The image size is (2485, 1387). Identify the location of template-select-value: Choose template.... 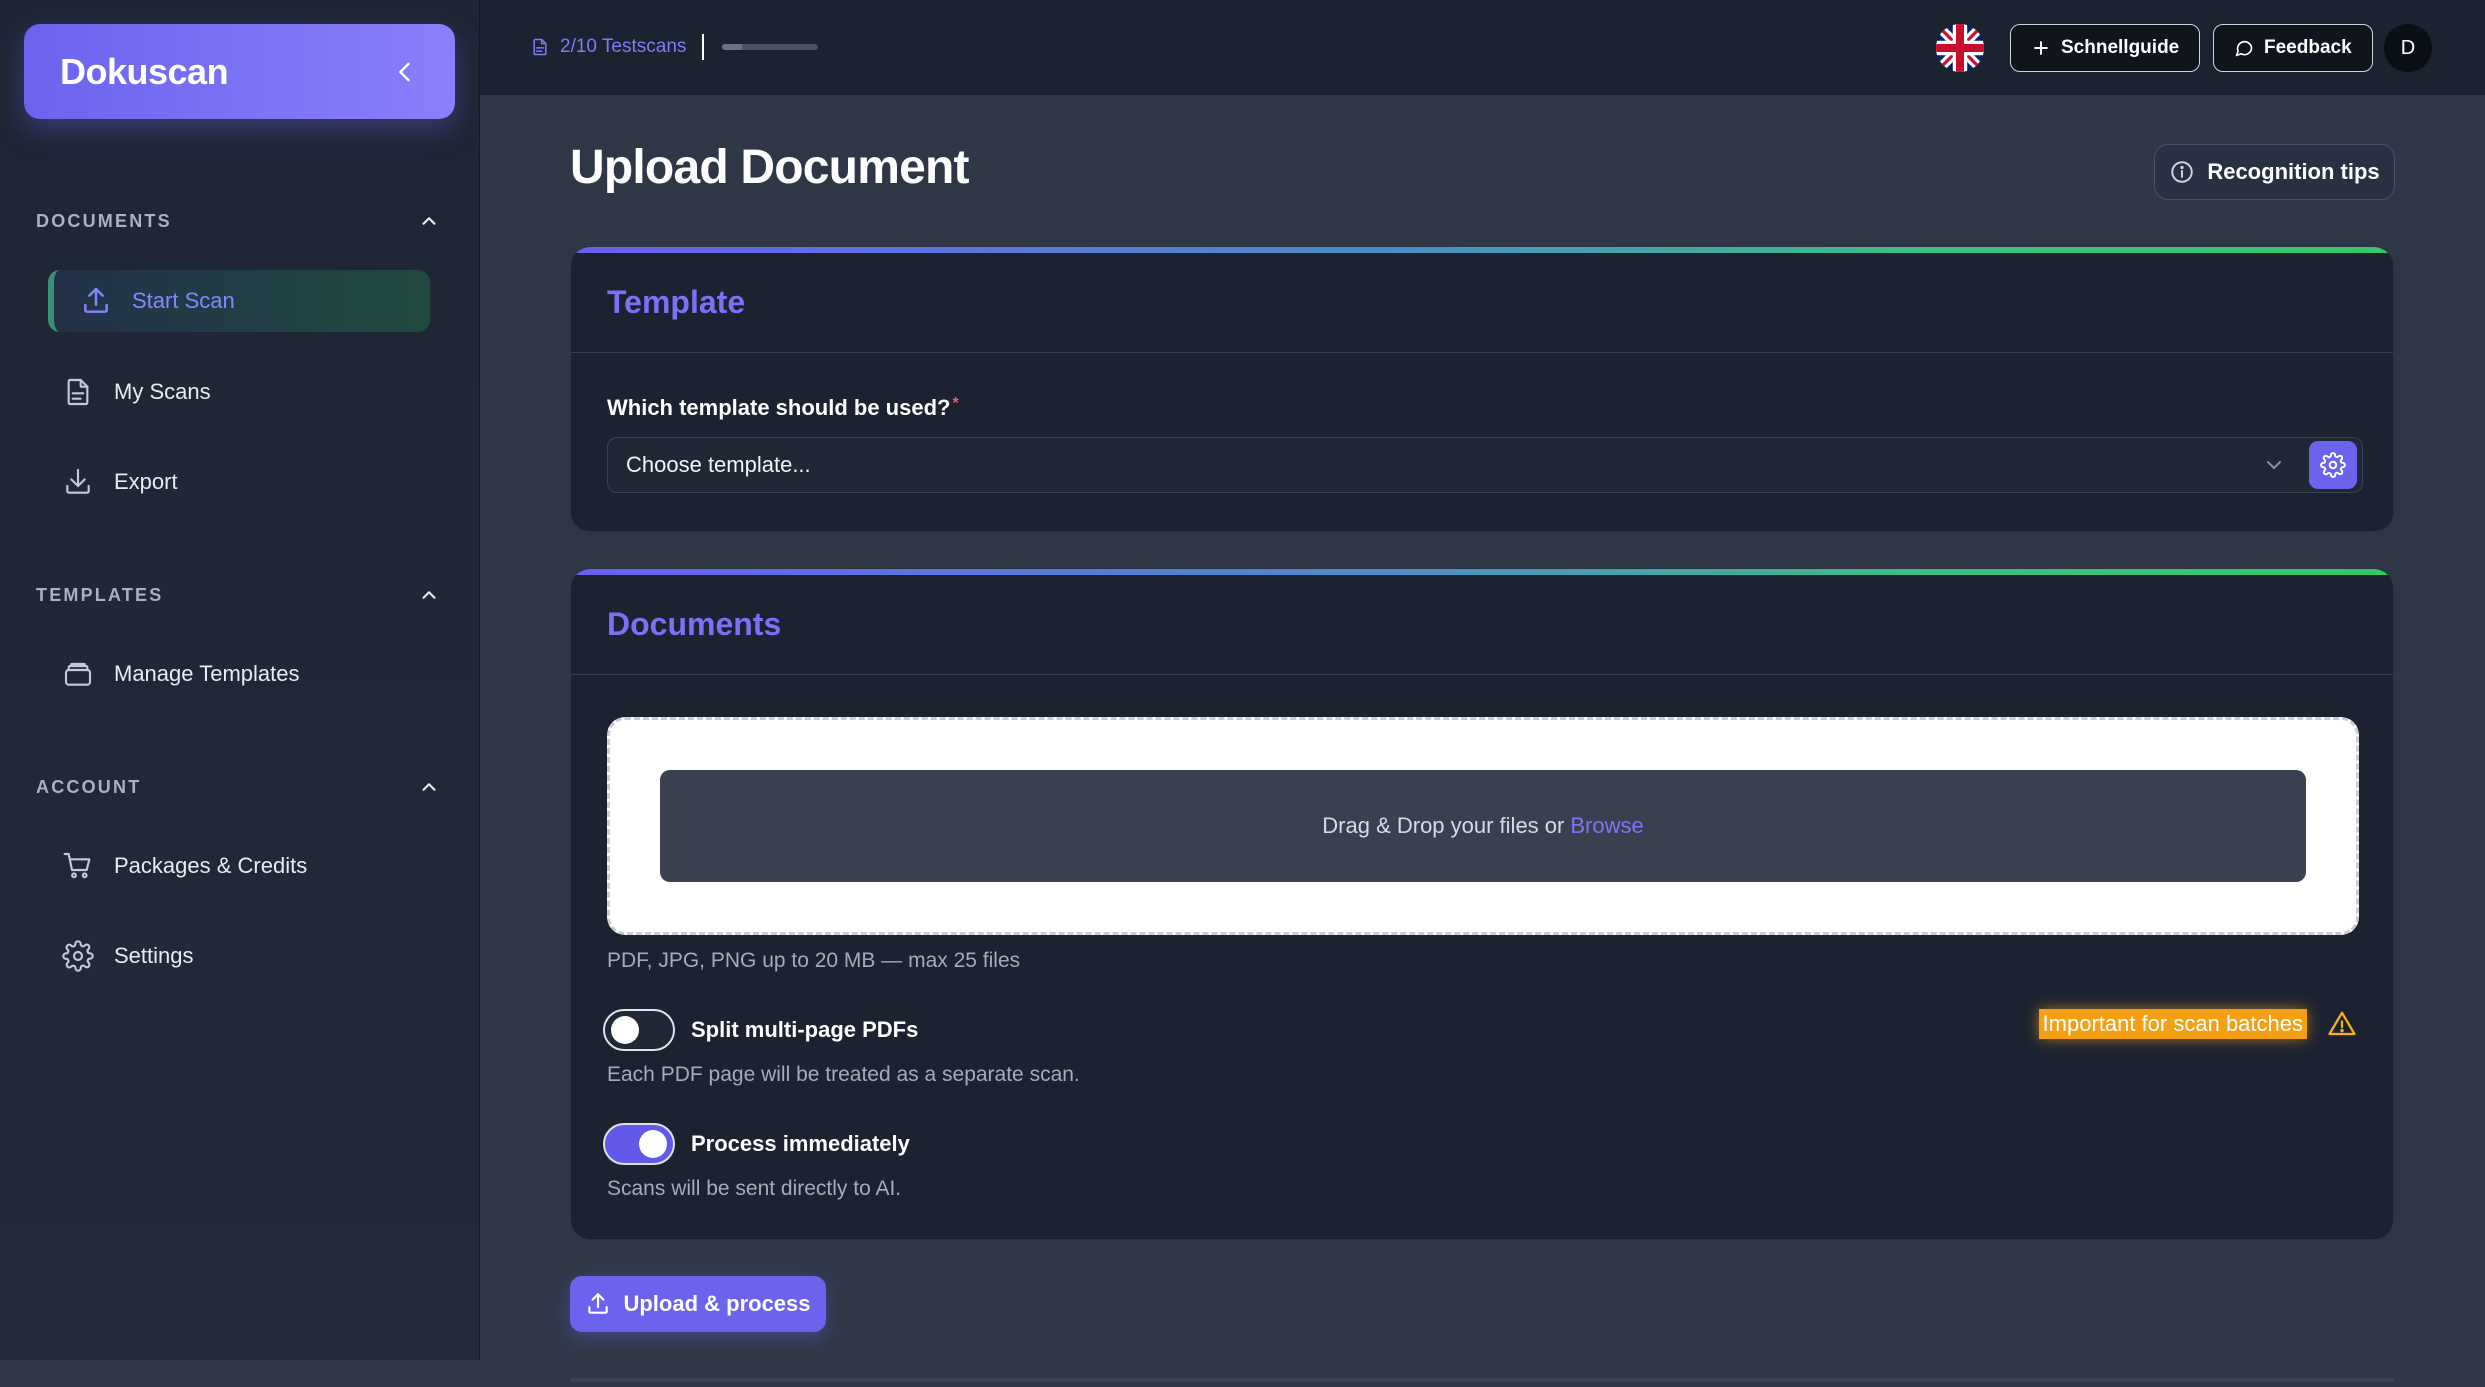
(718, 464).